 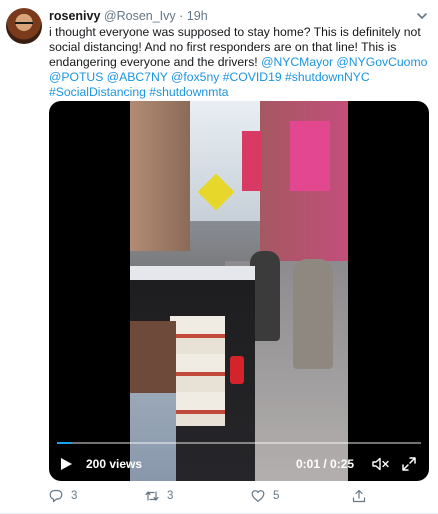 I want to click on retweet-count: 3, so click(x=170, y=496).